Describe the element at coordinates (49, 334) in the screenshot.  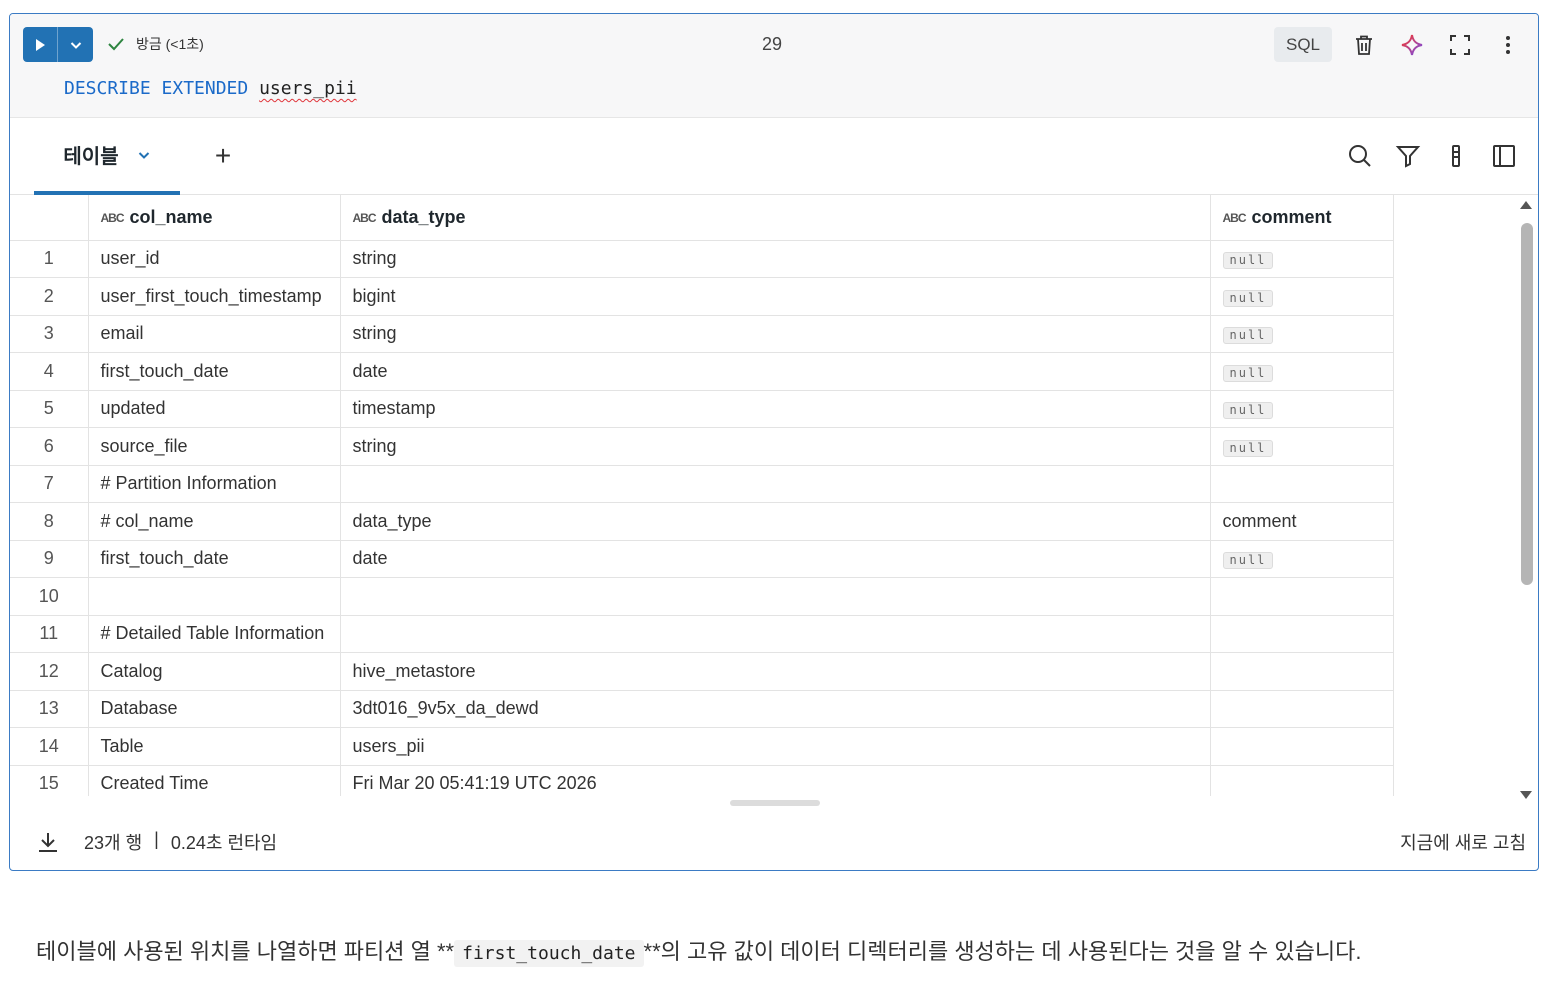
I see `row-number: 3` at that location.